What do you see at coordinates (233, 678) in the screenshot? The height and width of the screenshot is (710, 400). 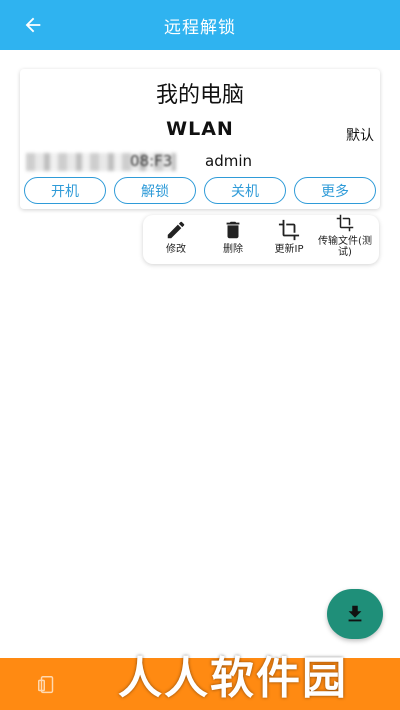 I see `watermark-logo: 人人软件园` at bounding box center [233, 678].